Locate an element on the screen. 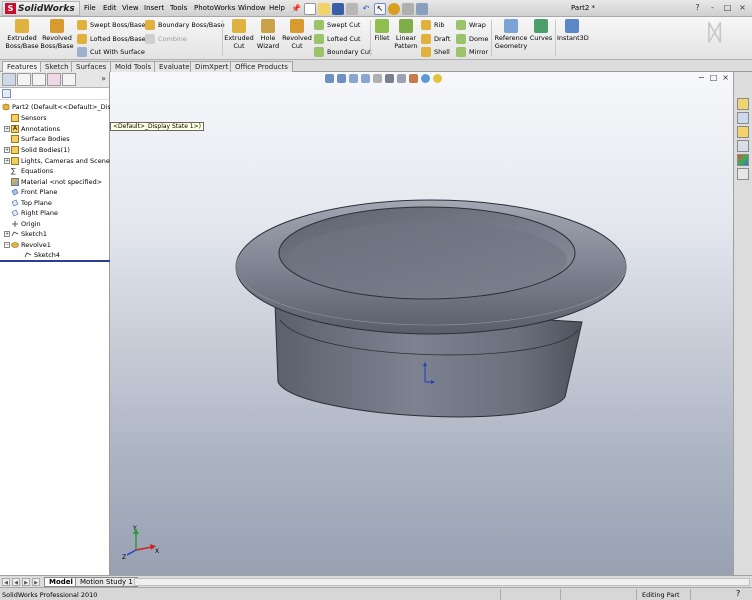 Image resolution: width=752 pixels, height=600 pixels. draft-button: Draft is located at coordinates (435, 39).